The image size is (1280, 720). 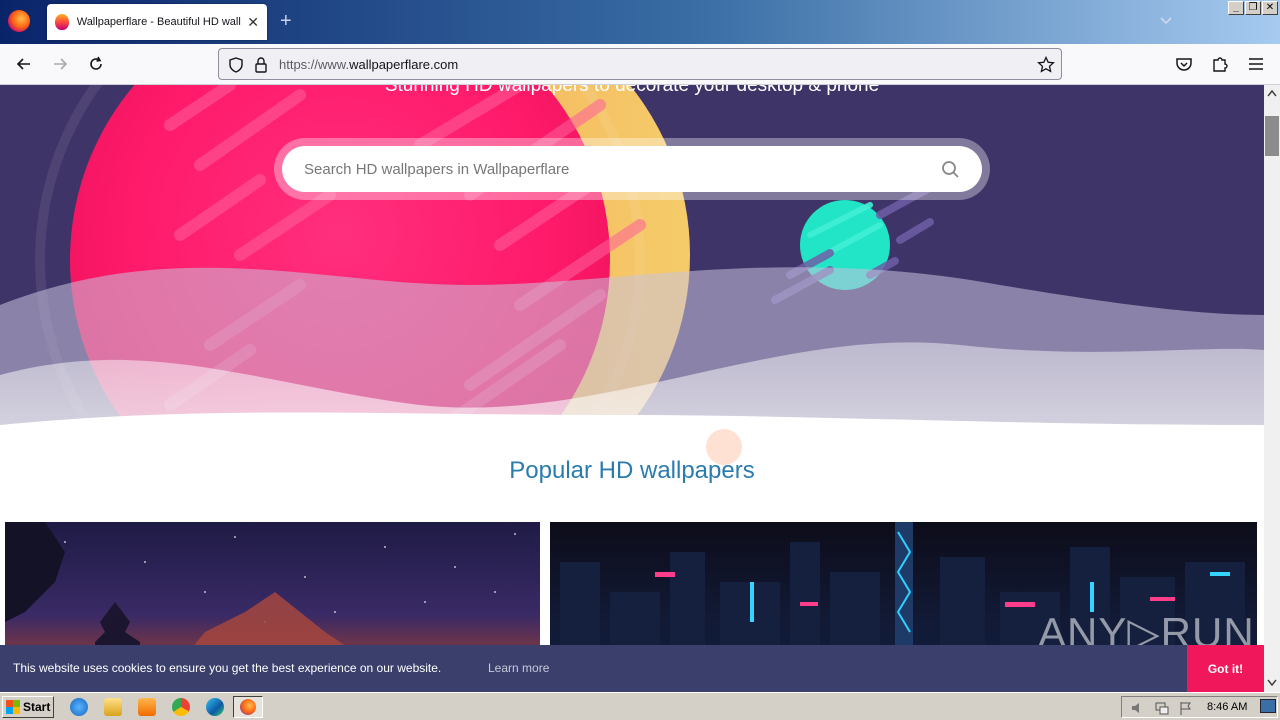 I want to click on minimize-button: _, so click(x=1236, y=8).